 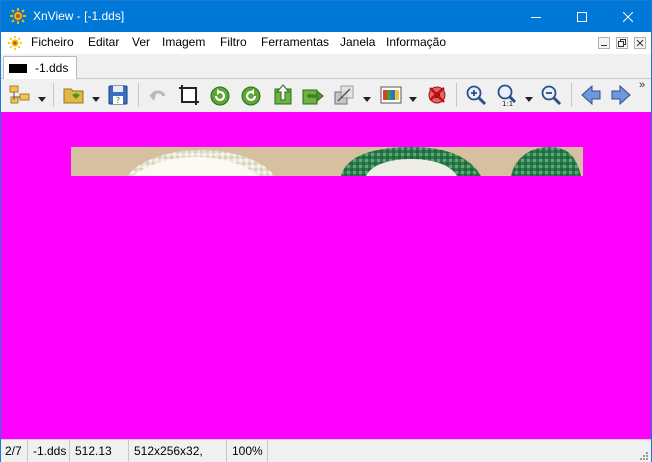 I want to click on decoded-texture-strip, so click(x=327, y=161).